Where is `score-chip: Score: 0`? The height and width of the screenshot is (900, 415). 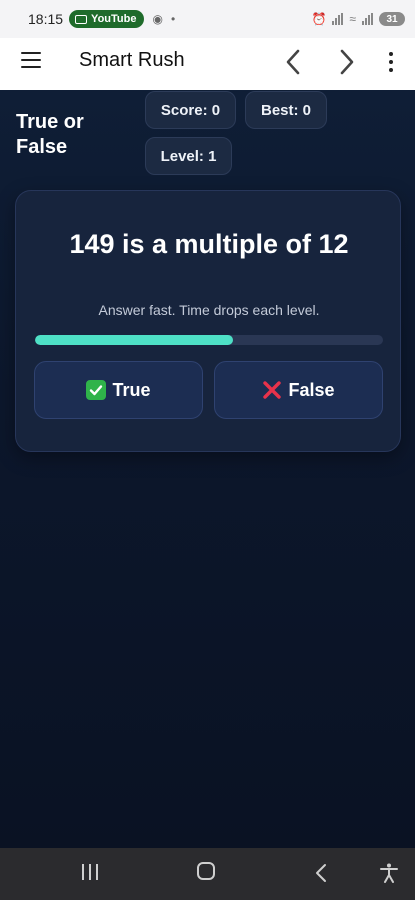 score-chip: Score: 0 is located at coordinates (190, 110).